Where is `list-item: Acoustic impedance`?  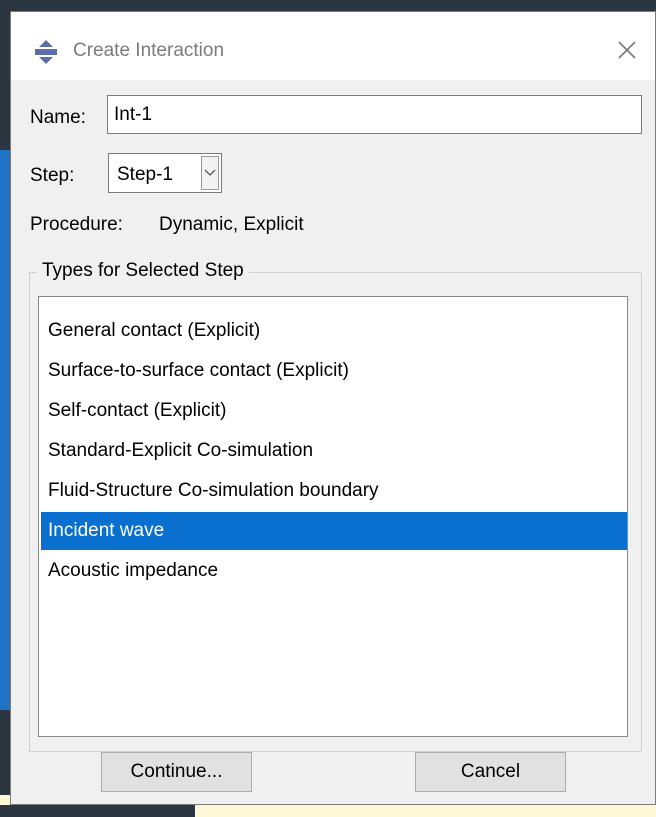 list-item: Acoustic impedance is located at coordinates (334, 571).